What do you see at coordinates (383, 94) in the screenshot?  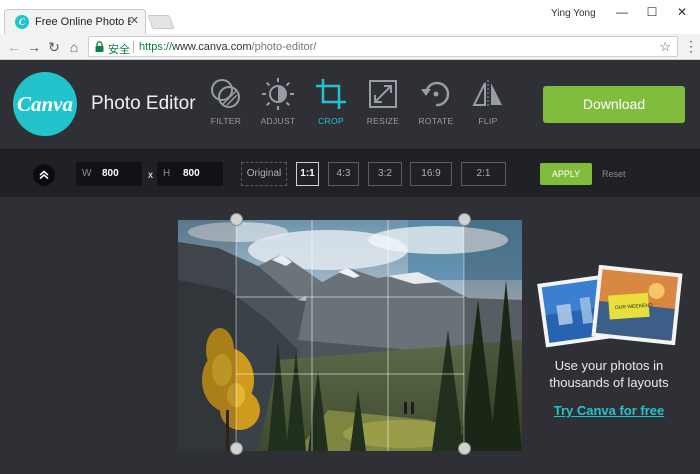 I see `resize-icon` at bounding box center [383, 94].